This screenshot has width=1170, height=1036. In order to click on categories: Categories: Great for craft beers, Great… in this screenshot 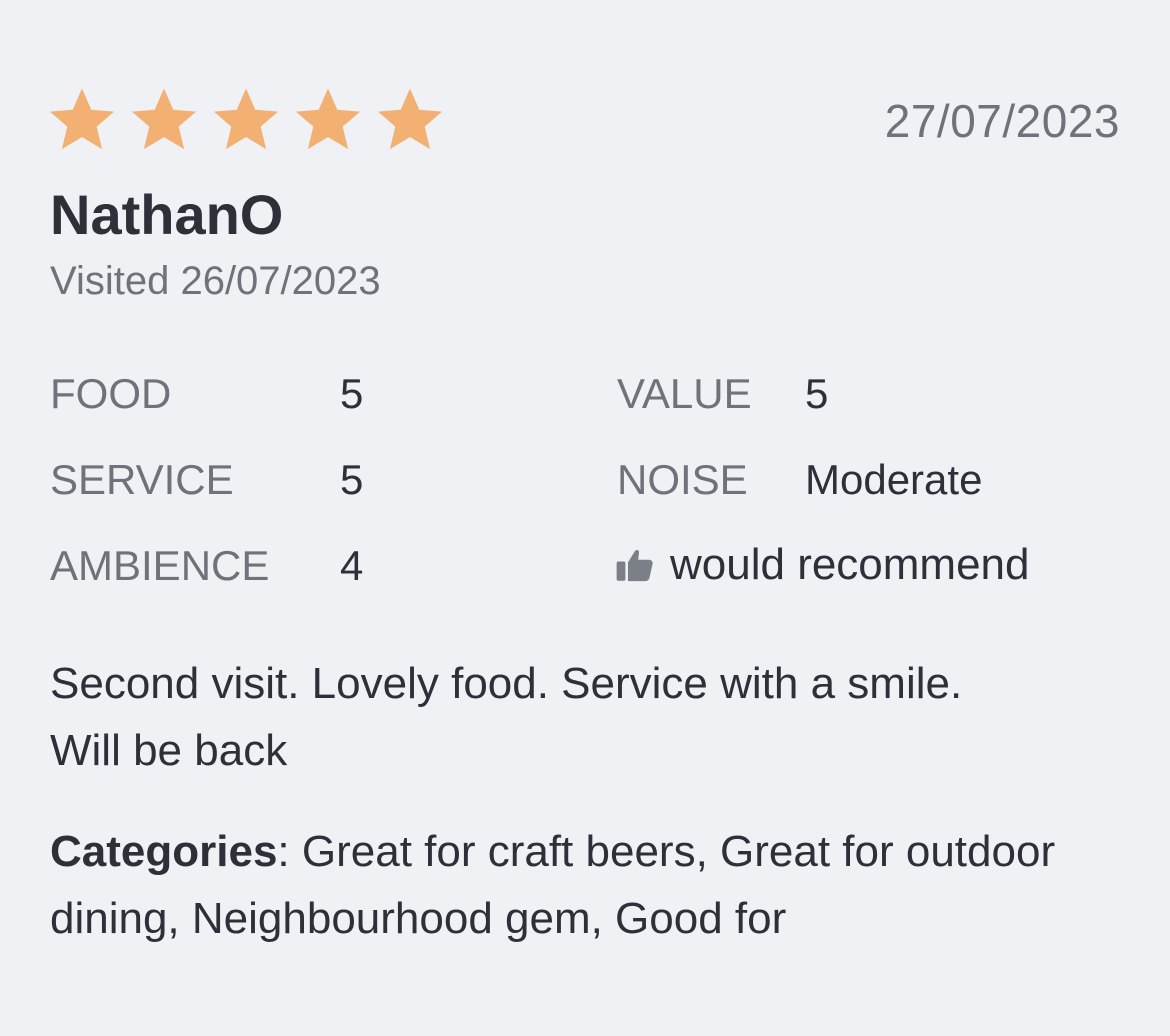, I will do `click(580, 885)`.